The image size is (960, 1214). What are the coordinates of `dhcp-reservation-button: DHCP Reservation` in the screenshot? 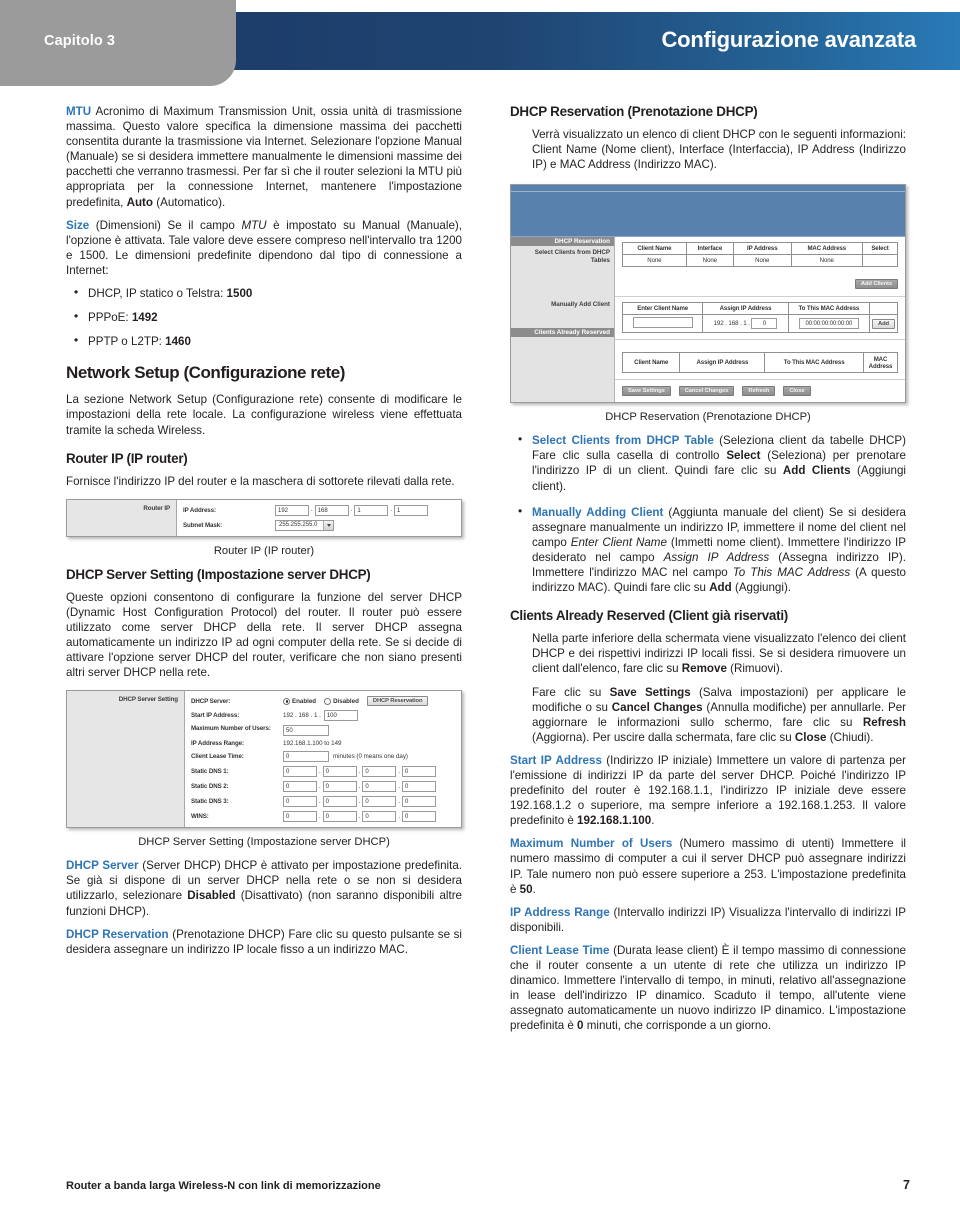 It's located at (397, 701).